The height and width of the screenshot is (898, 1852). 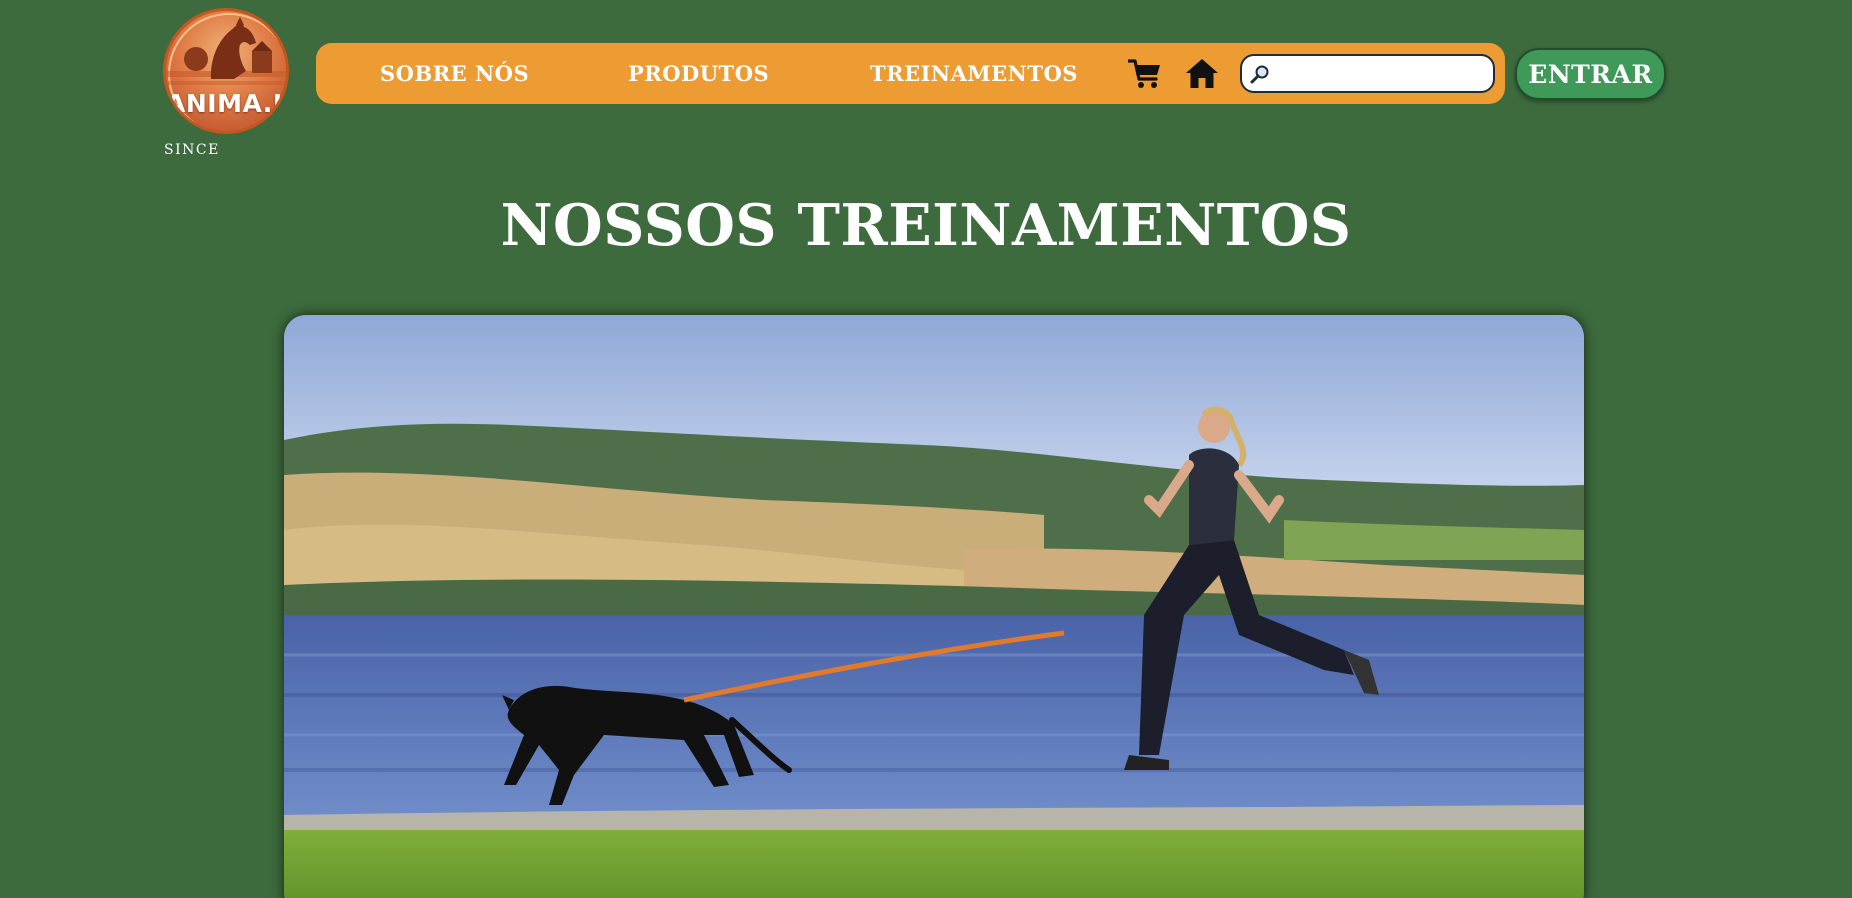 I want to click on nav-link-about: SOBRE NÓS, so click(x=454, y=73).